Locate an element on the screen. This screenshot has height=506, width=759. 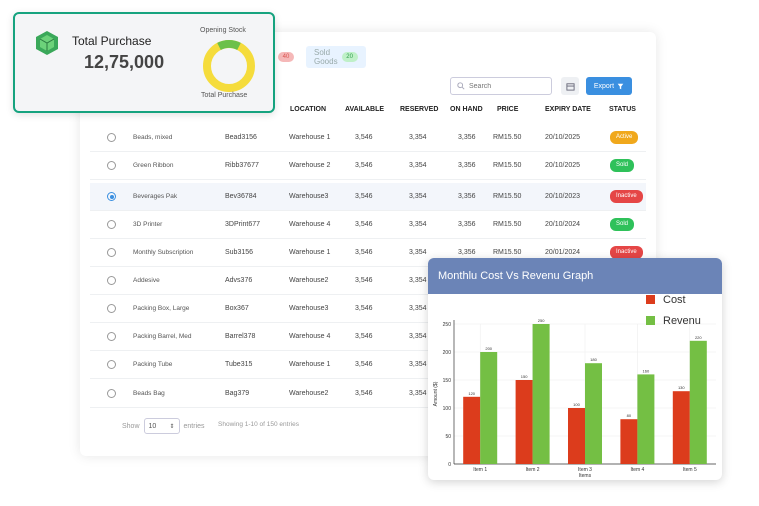
opening-stock-label: Opening Stock is located at coordinates (223, 30).